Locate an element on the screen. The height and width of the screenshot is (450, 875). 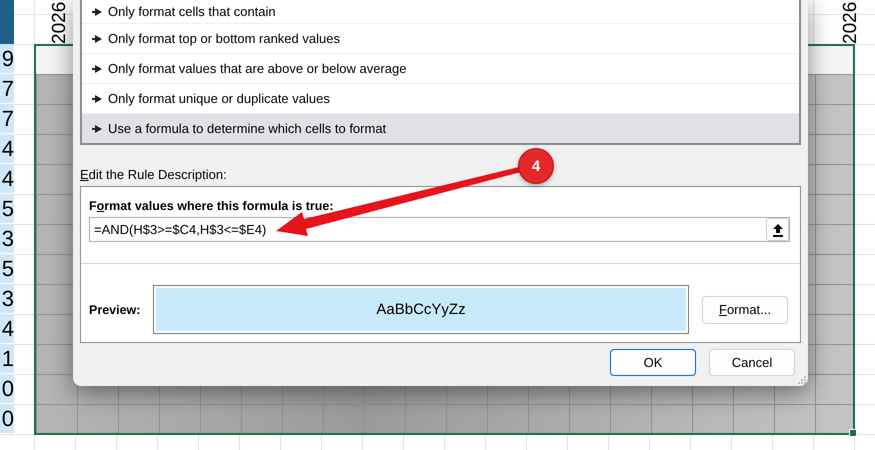
fill-handle is located at coordinates (853, 433).